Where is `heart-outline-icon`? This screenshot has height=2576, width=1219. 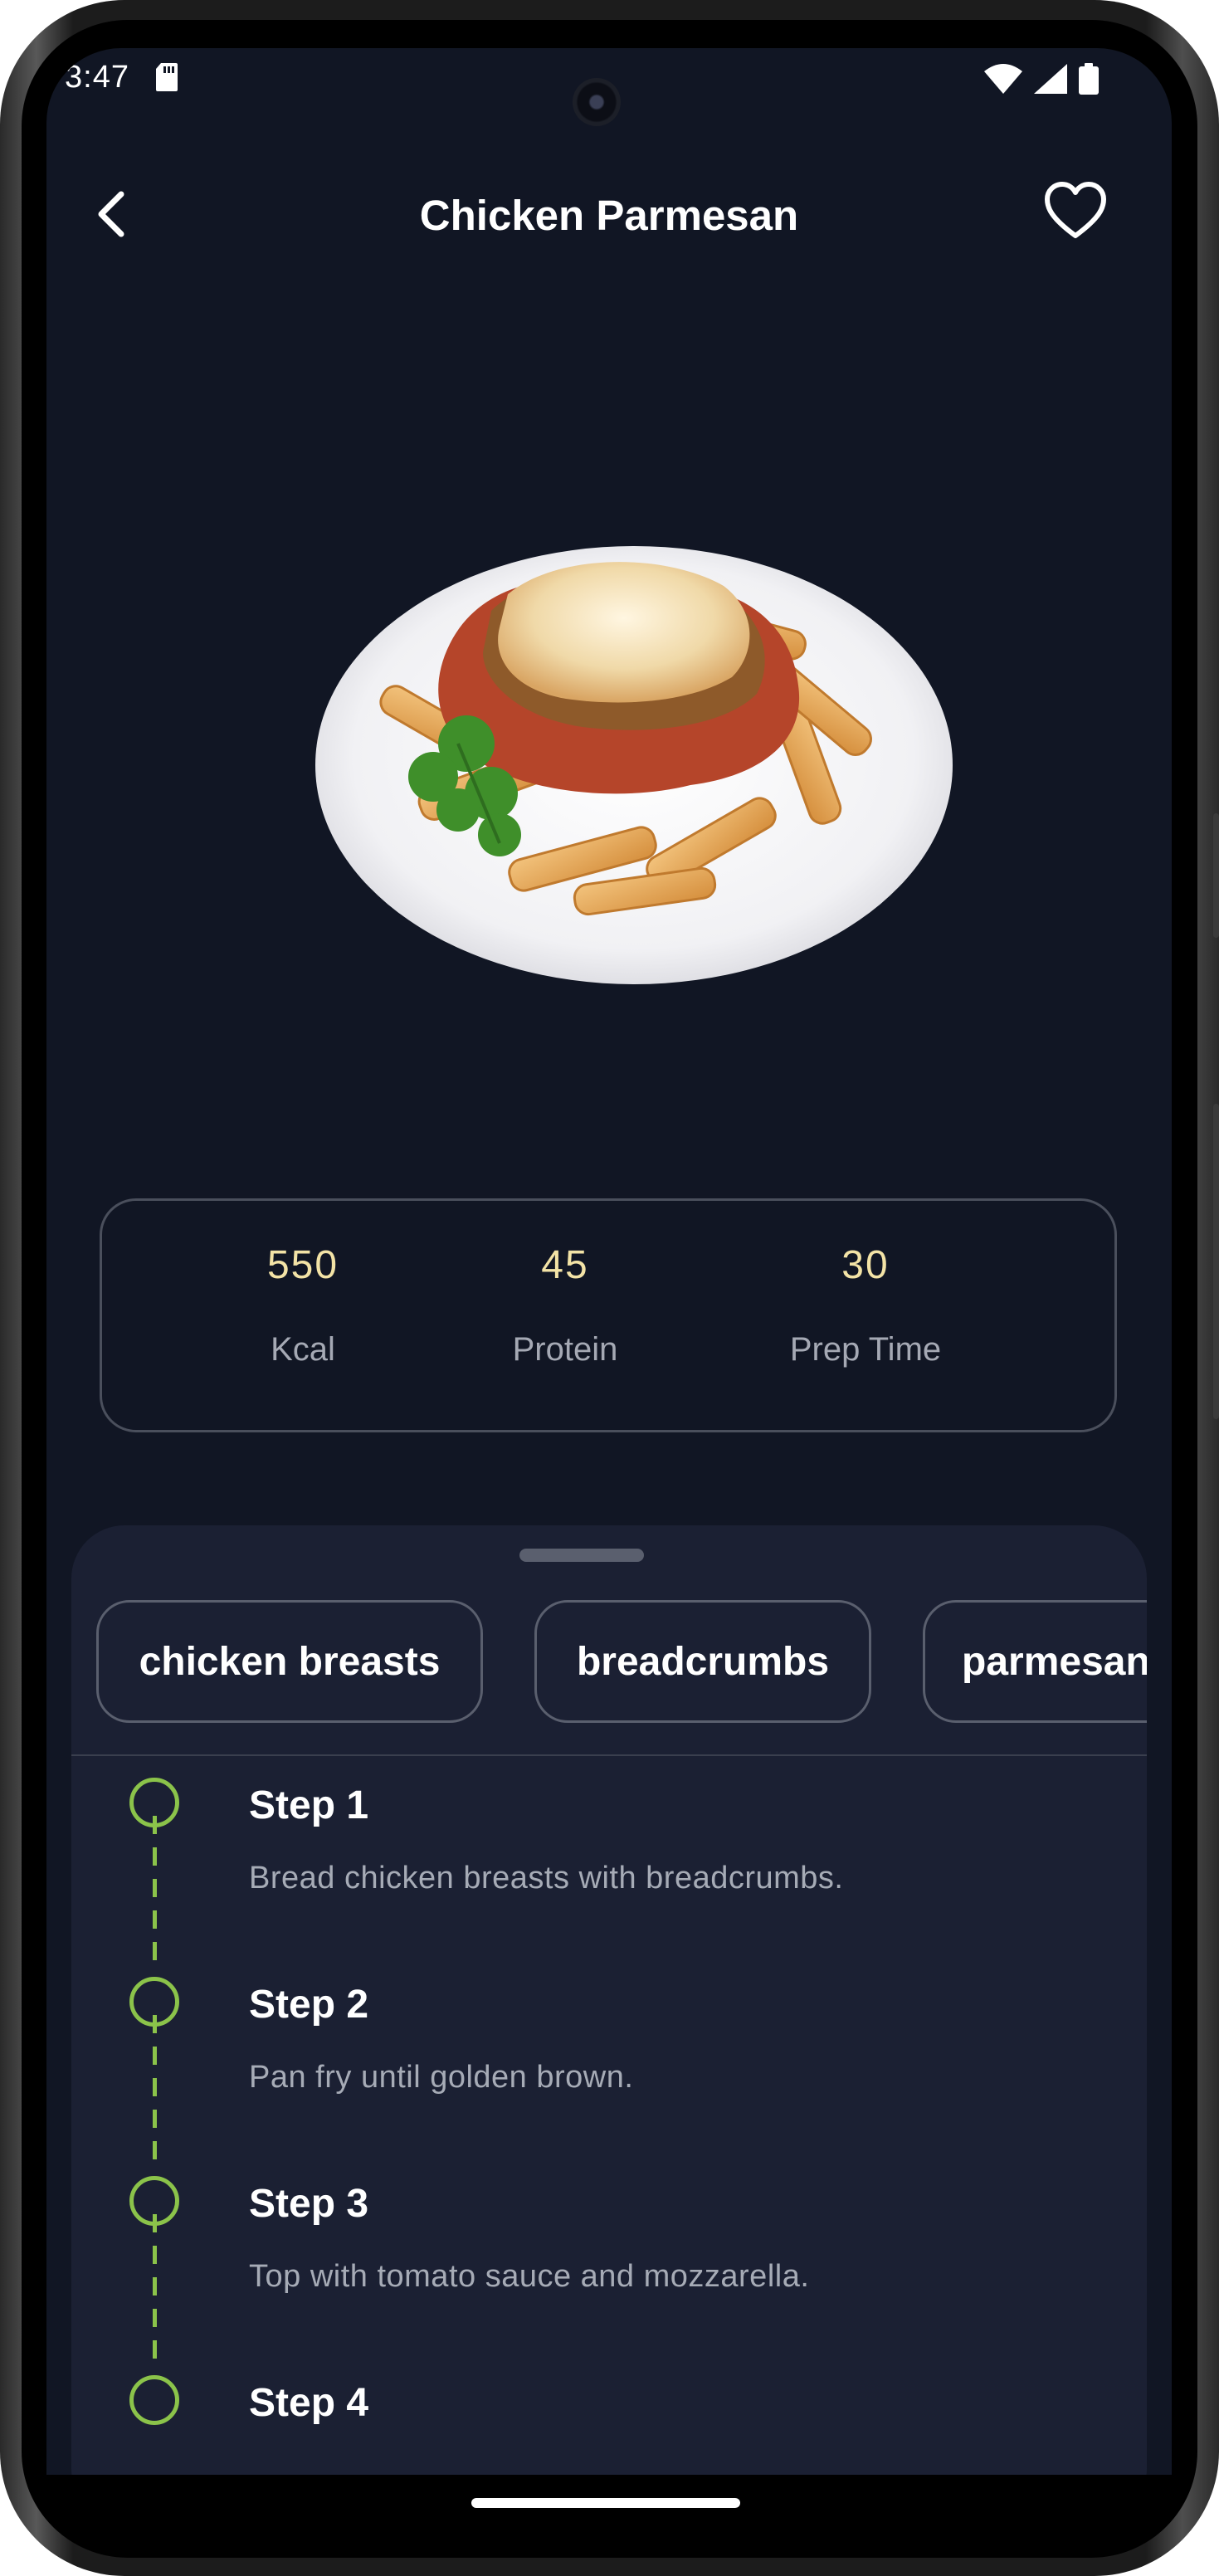
heart-outline-icon is located at coordinates (1075, 213).